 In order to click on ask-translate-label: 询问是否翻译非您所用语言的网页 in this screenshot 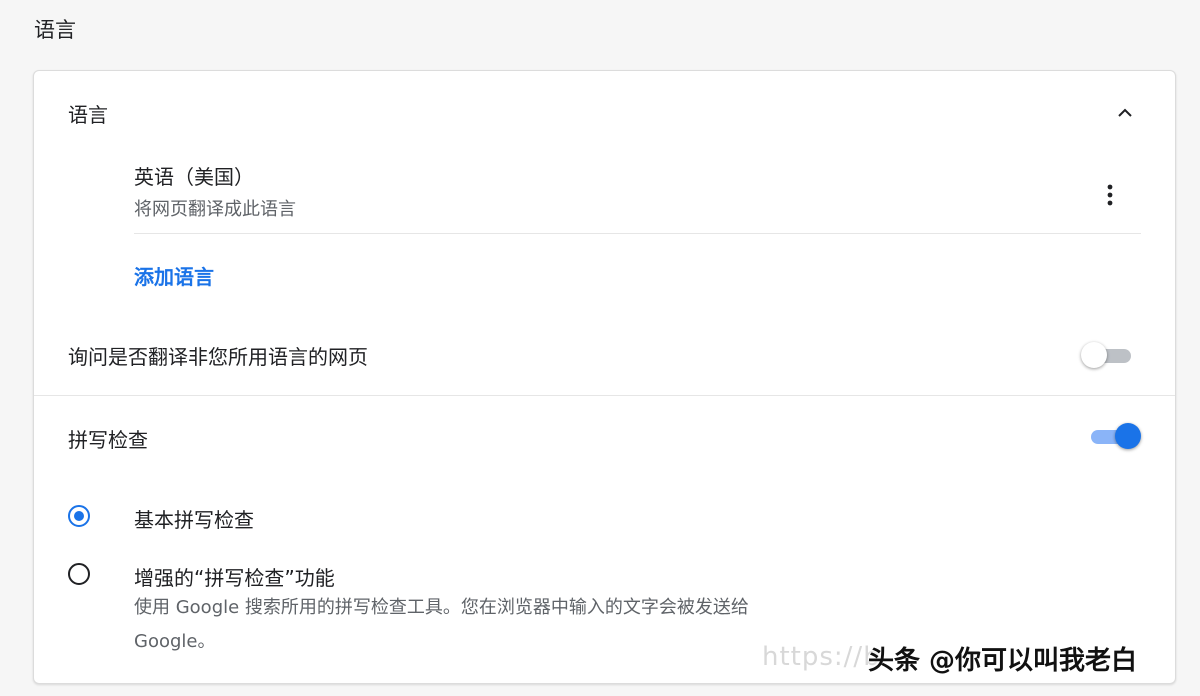, I will do `click(218, 357)`.